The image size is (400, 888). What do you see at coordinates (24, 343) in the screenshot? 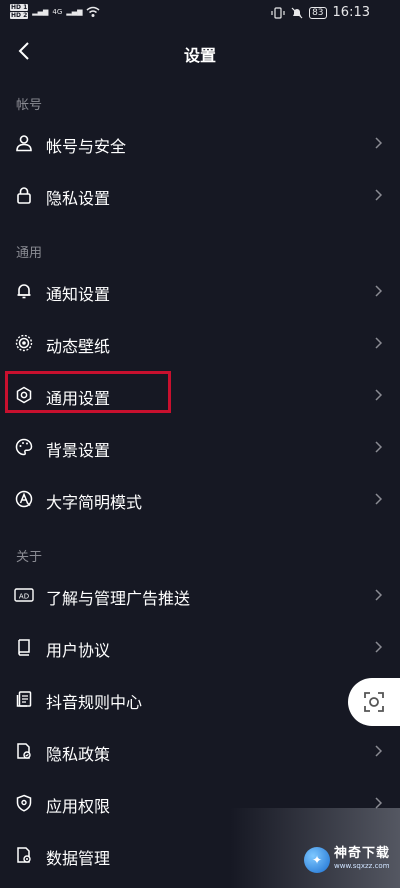
I see `dynamic-wallpaper-icon` at bounding box center [24, 343].